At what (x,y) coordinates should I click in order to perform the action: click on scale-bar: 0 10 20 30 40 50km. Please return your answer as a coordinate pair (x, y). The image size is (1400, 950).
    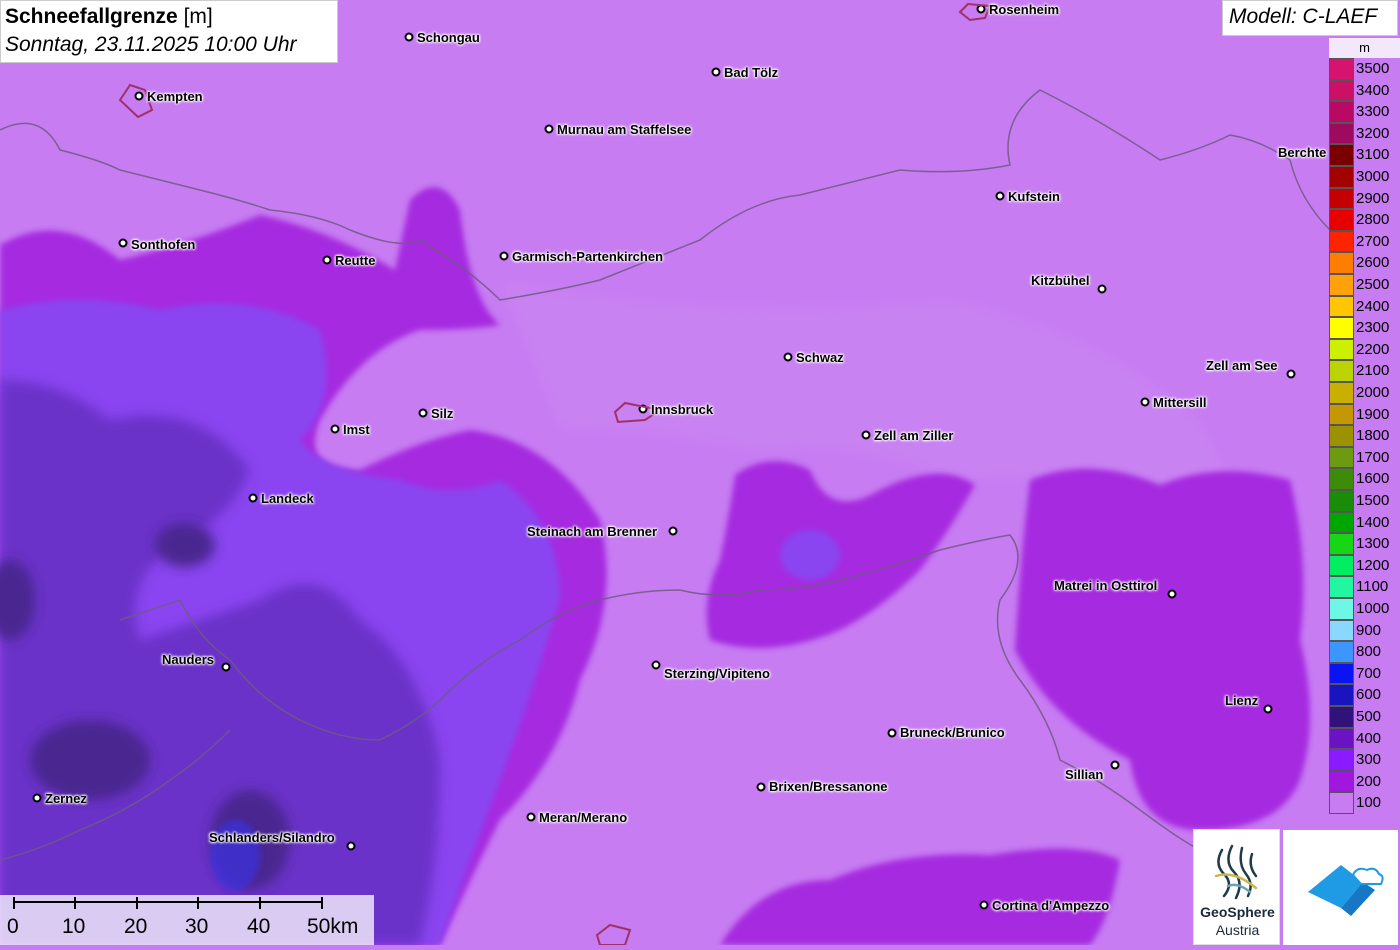
    Looking at the image, I should click on (187, 920).